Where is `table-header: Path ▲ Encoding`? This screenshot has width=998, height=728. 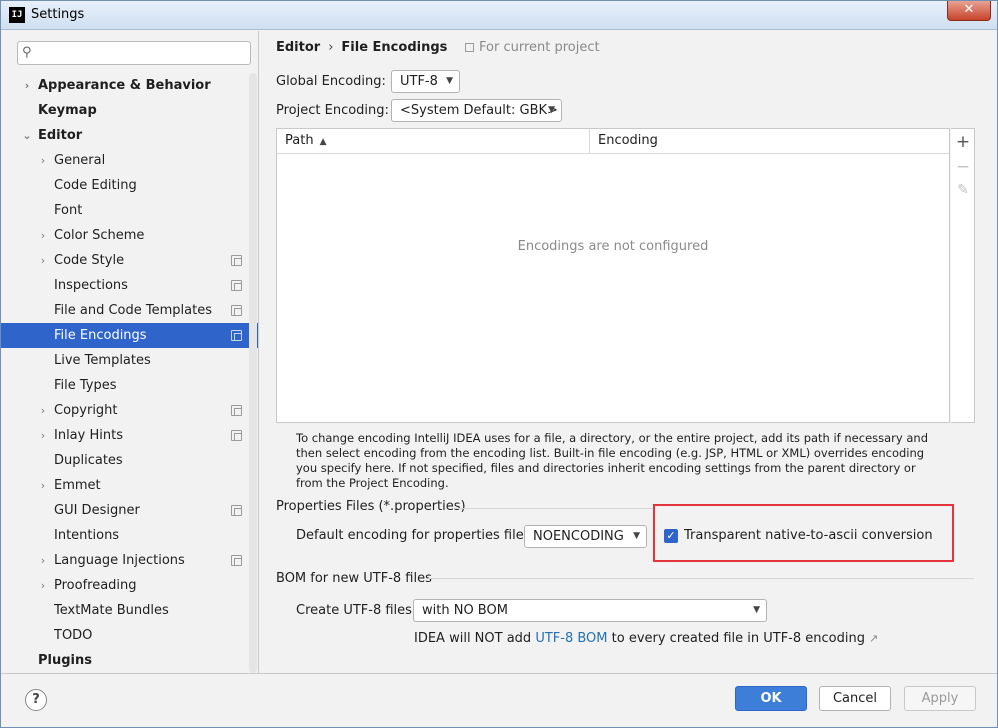
table-header: Path ▲ Encoding is located at coordinates (613, 141).